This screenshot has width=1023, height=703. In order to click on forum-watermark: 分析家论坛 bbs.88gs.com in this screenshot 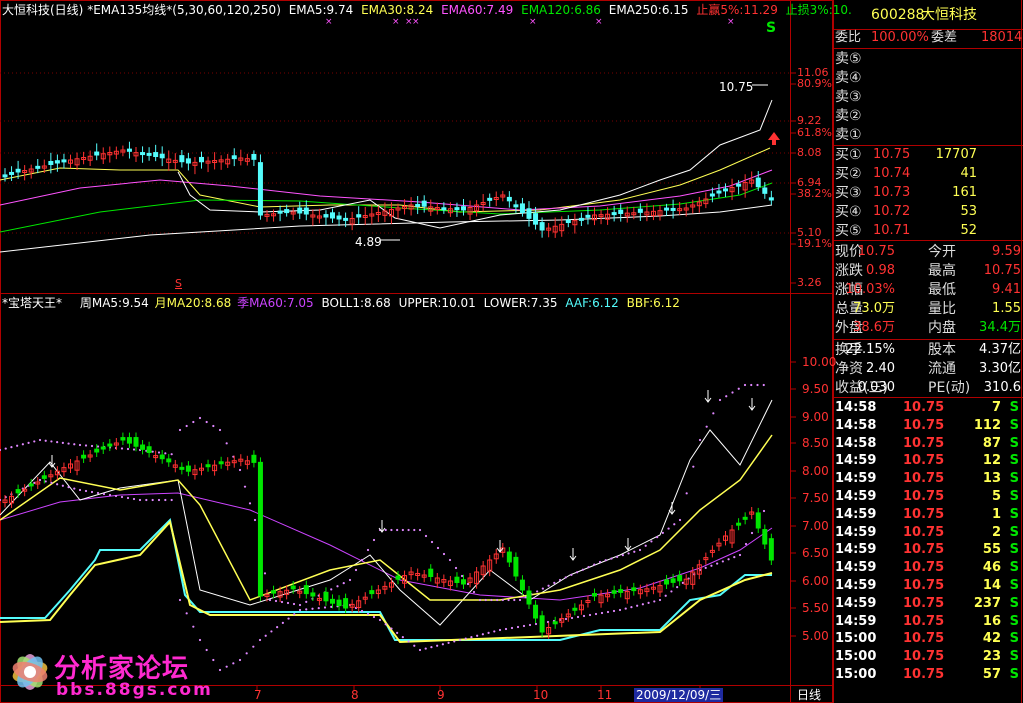, I will do `click(105, 671)`.